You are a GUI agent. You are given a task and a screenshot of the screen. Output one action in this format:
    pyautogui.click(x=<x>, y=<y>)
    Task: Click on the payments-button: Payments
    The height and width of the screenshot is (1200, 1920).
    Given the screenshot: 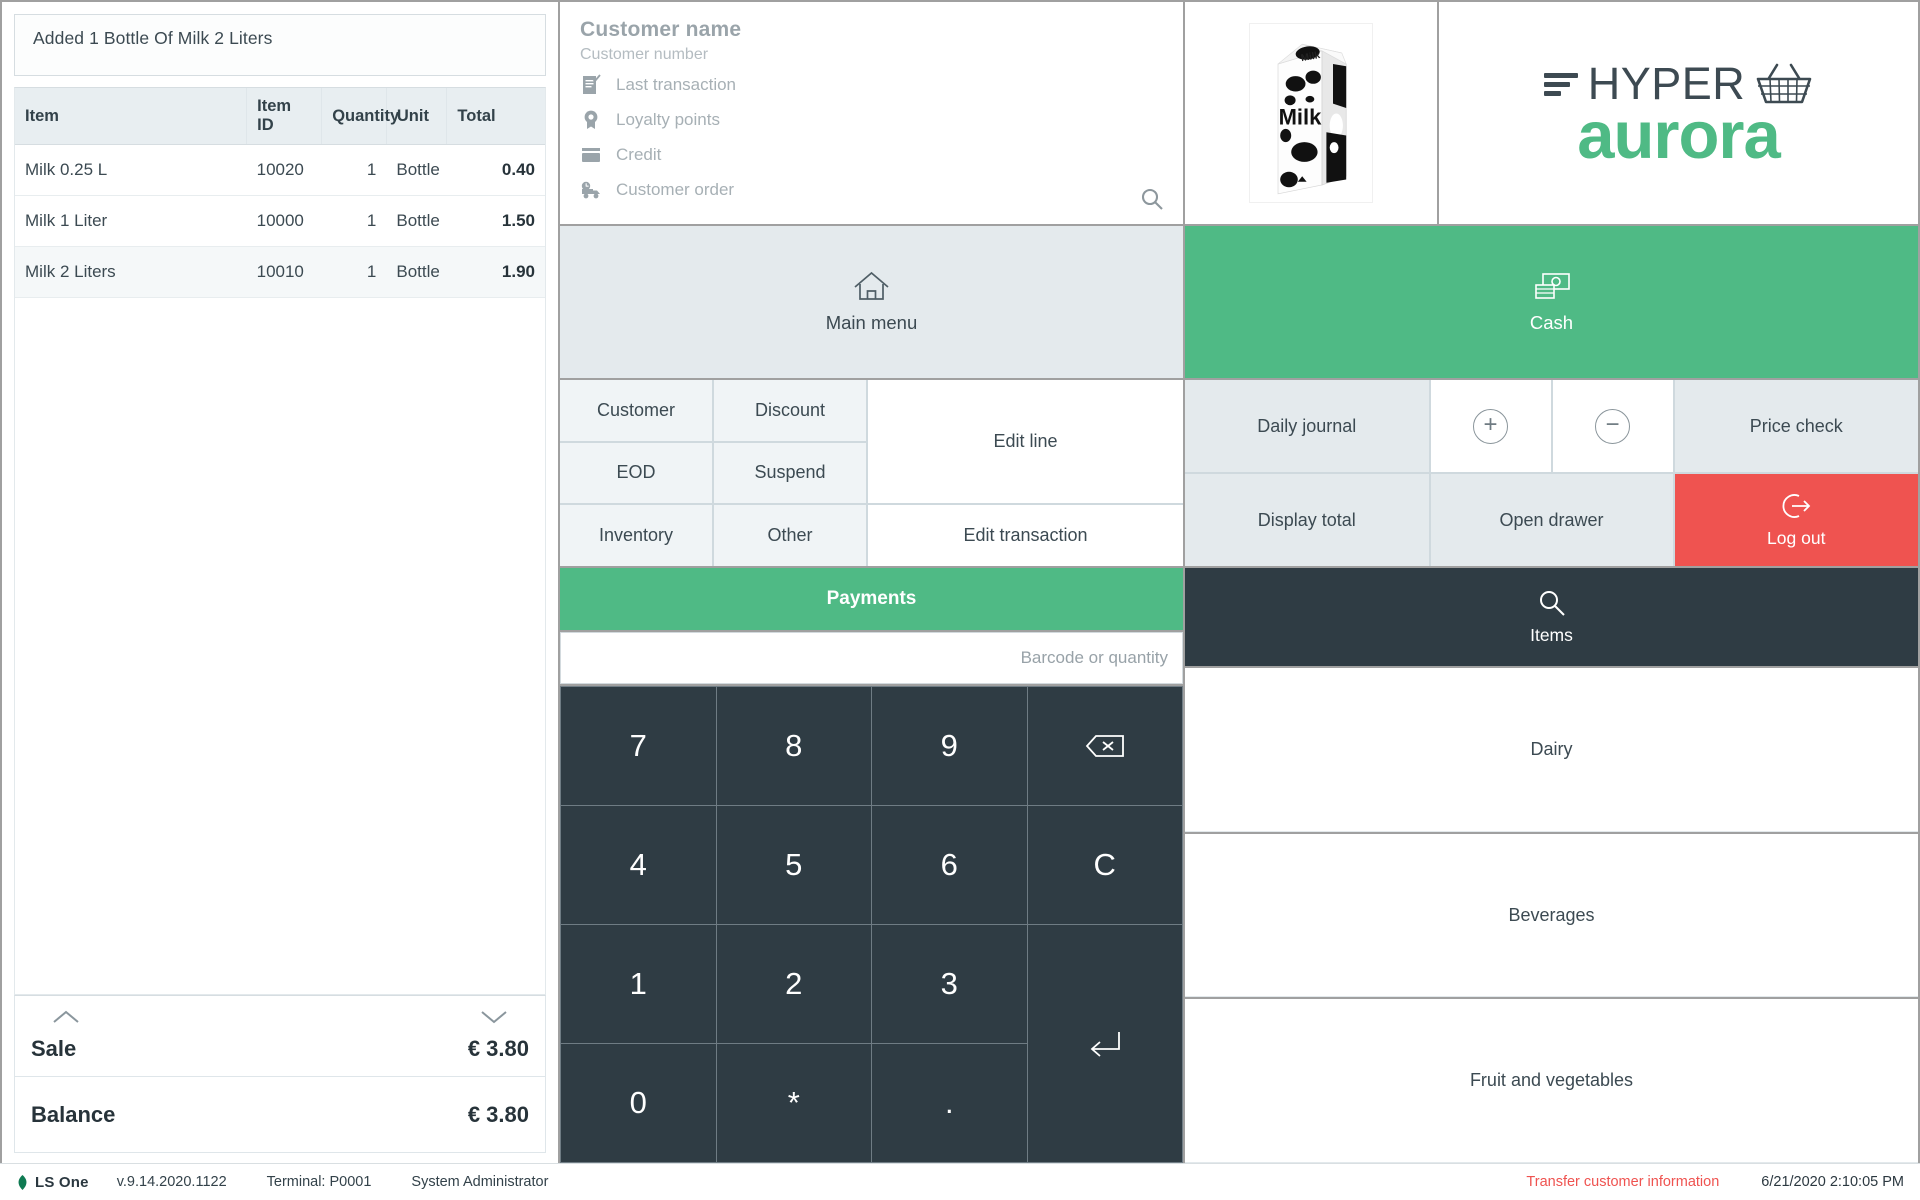 What is the action you would take?
    pyautogui.click(x=871, y=599)
    